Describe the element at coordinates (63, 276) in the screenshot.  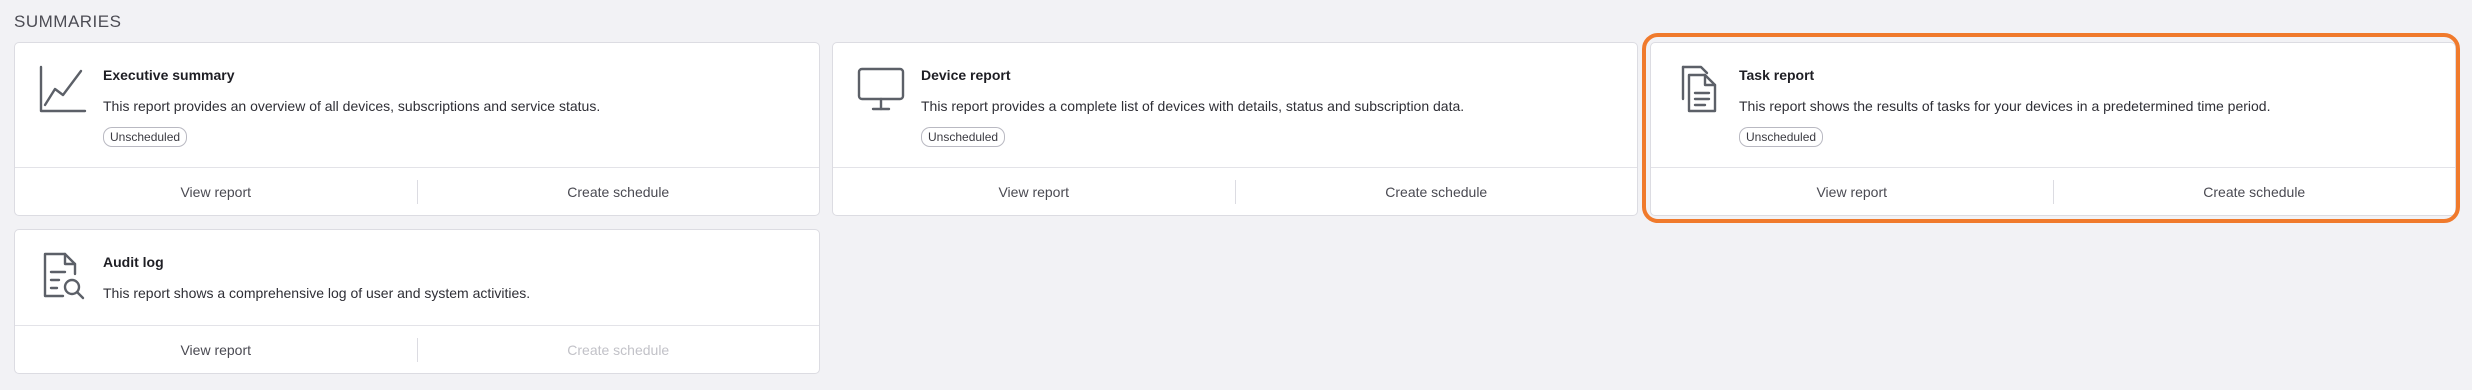
I see `document-search-icon` at that location.